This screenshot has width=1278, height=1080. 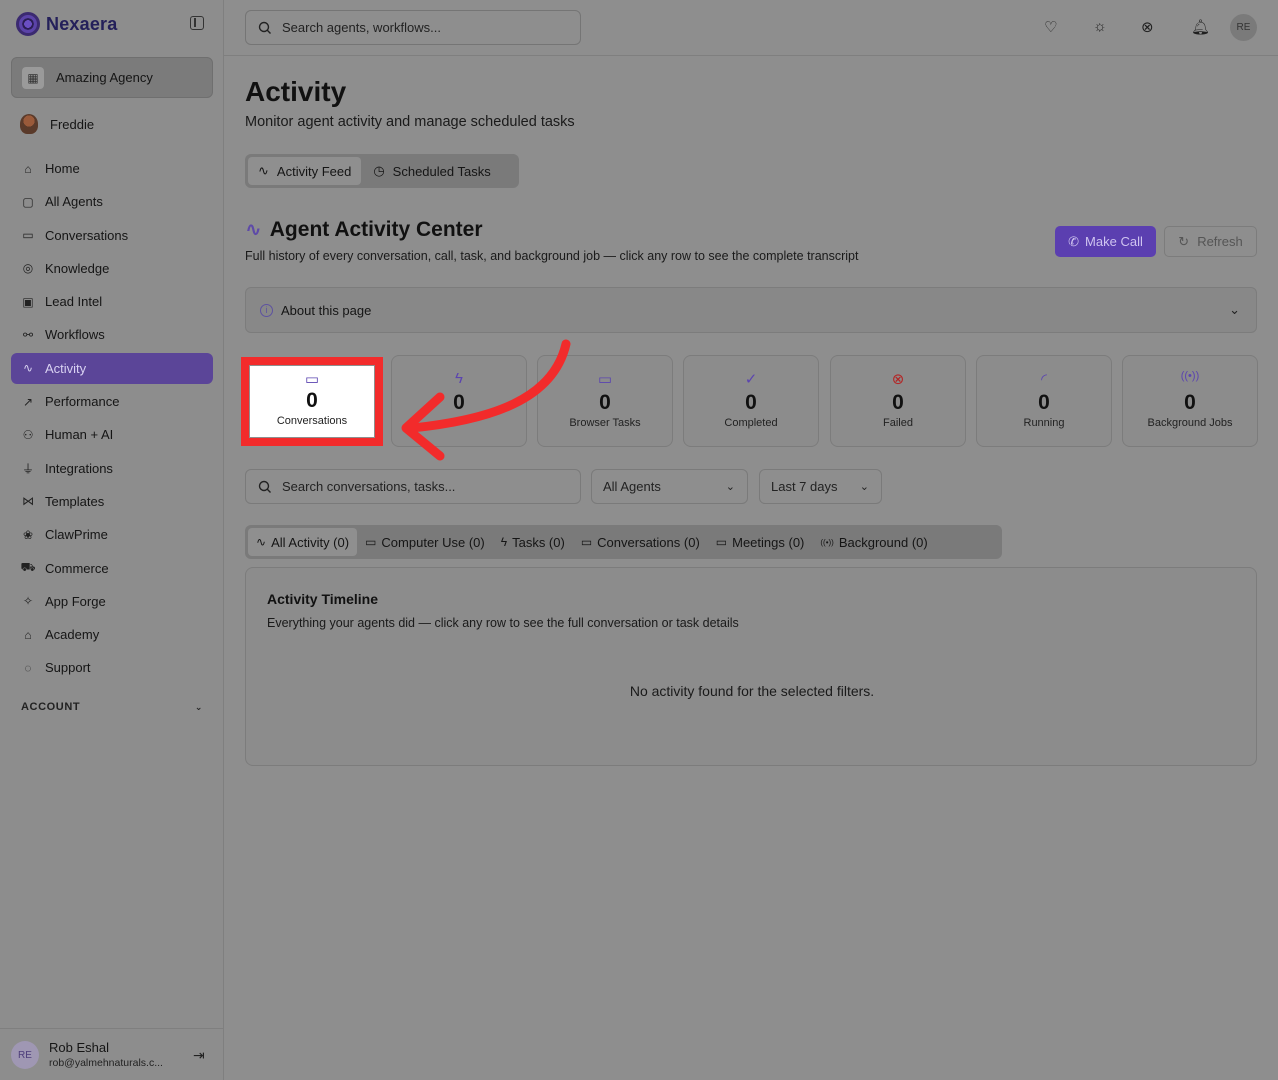 I want to click on stat-card-tasks: ϟ0, so click(x=459, y=401).